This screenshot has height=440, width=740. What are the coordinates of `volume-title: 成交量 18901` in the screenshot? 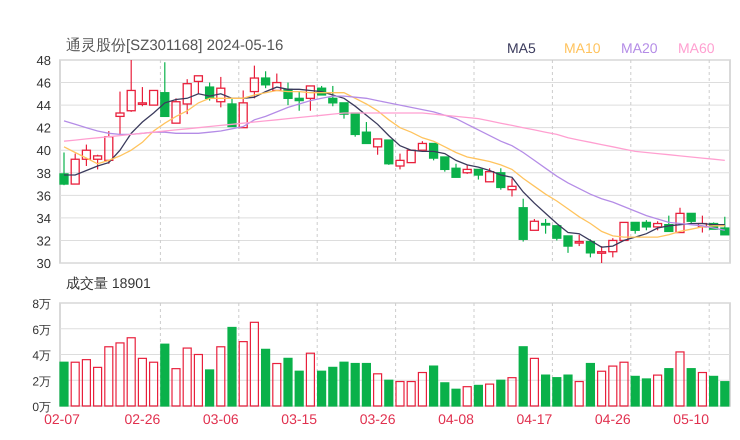 It's located at (108, 284).